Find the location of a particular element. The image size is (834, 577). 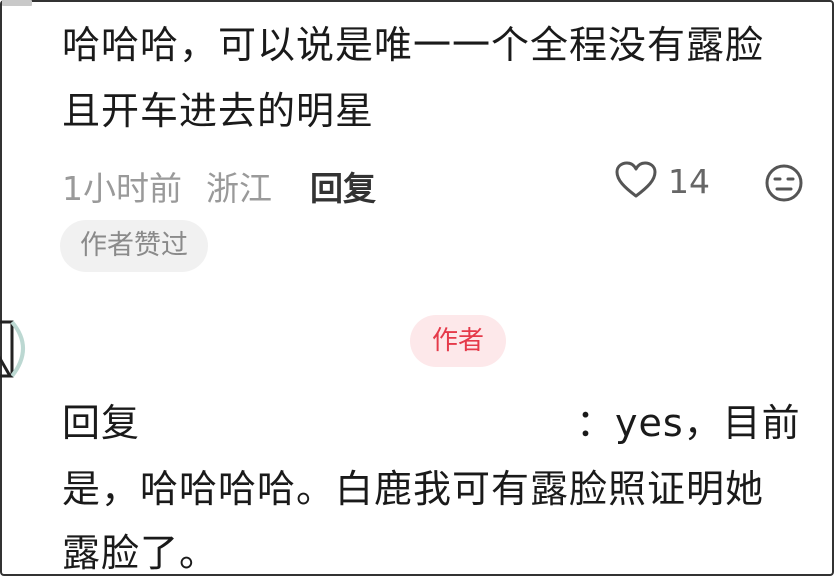

top-corner-mark is located at coordinates (17, 3).